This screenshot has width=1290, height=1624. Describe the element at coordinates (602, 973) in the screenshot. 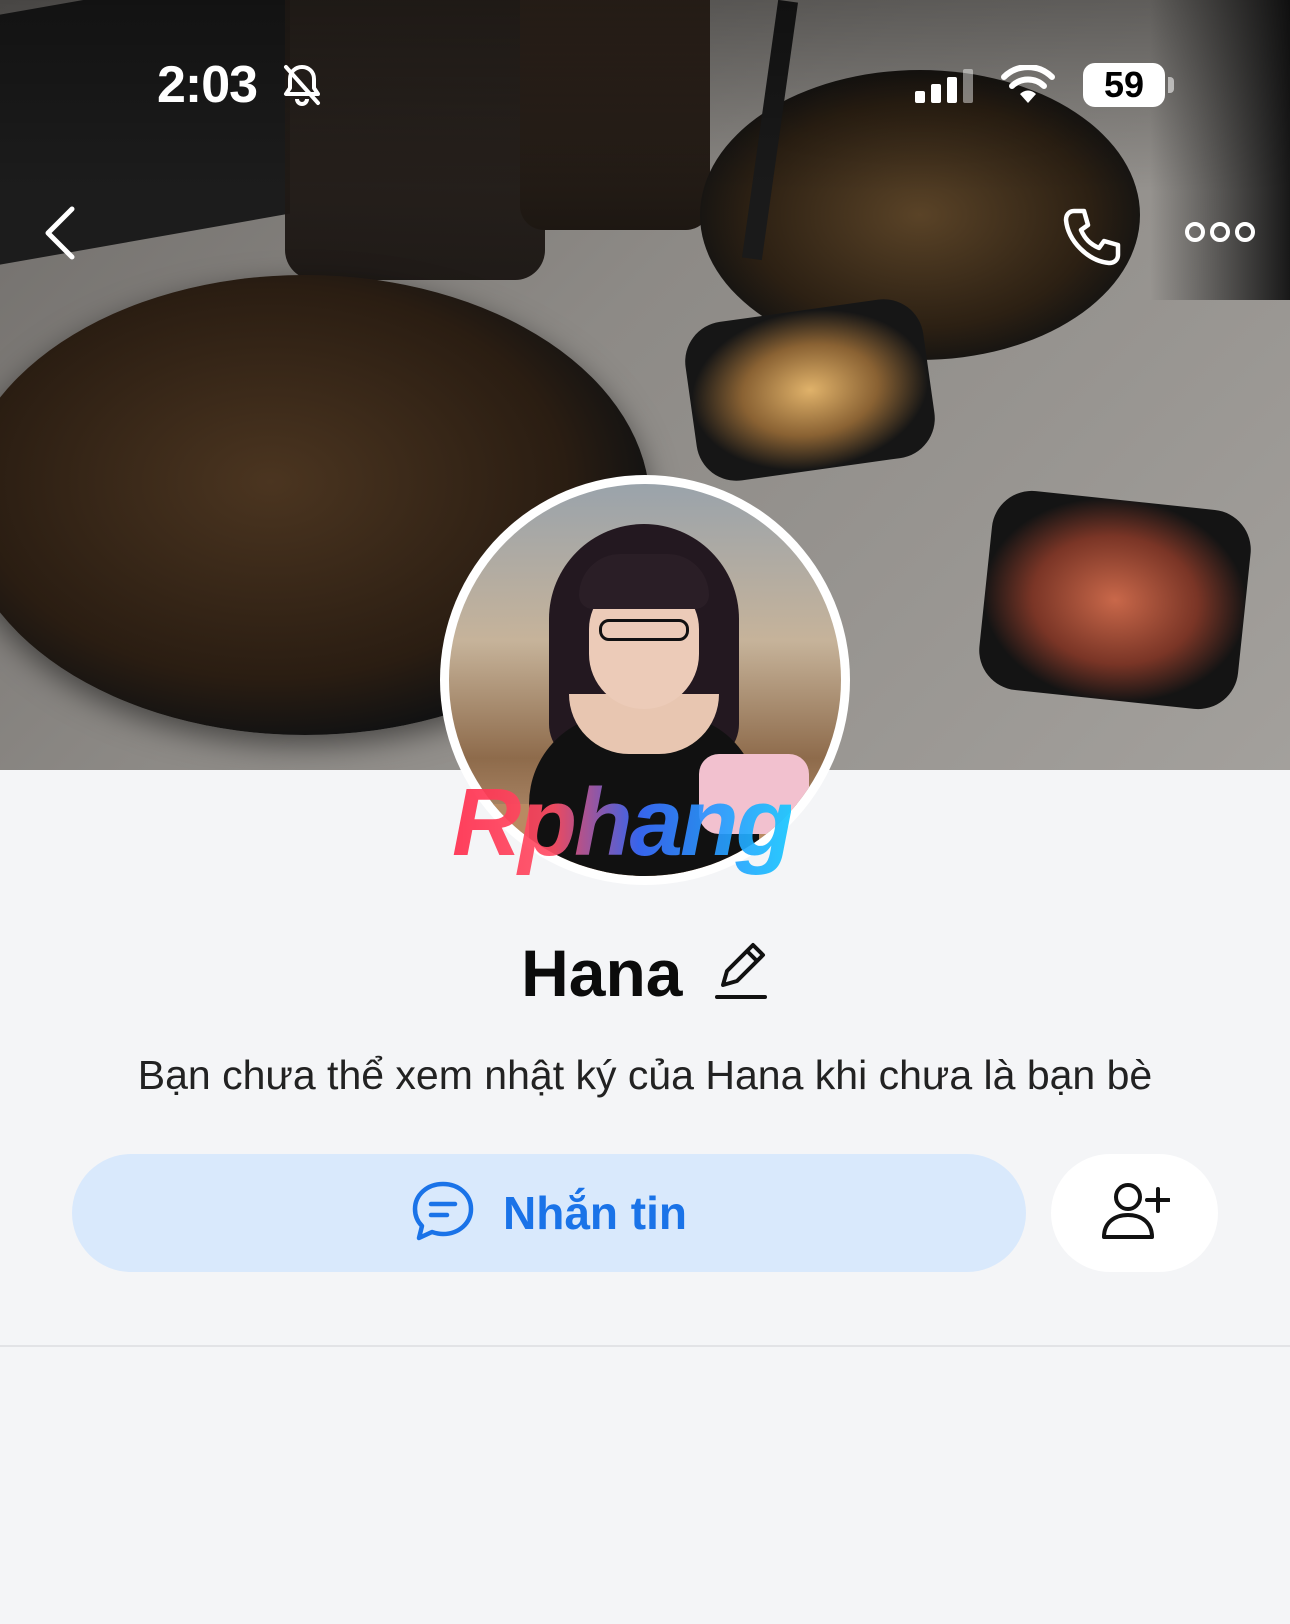

I see `profile-name: Hana` at that location.